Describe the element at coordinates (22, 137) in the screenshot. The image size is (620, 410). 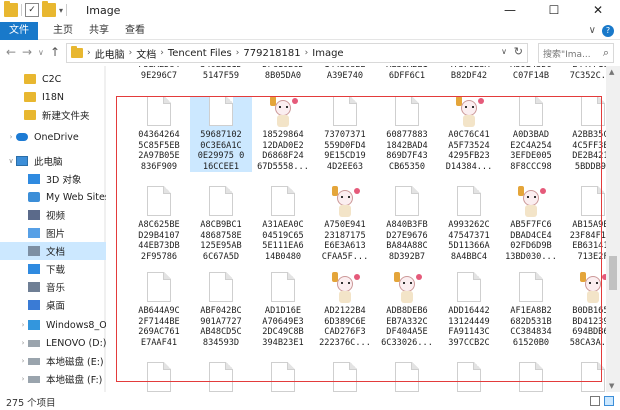
I see `onedrive-icon` at that location.